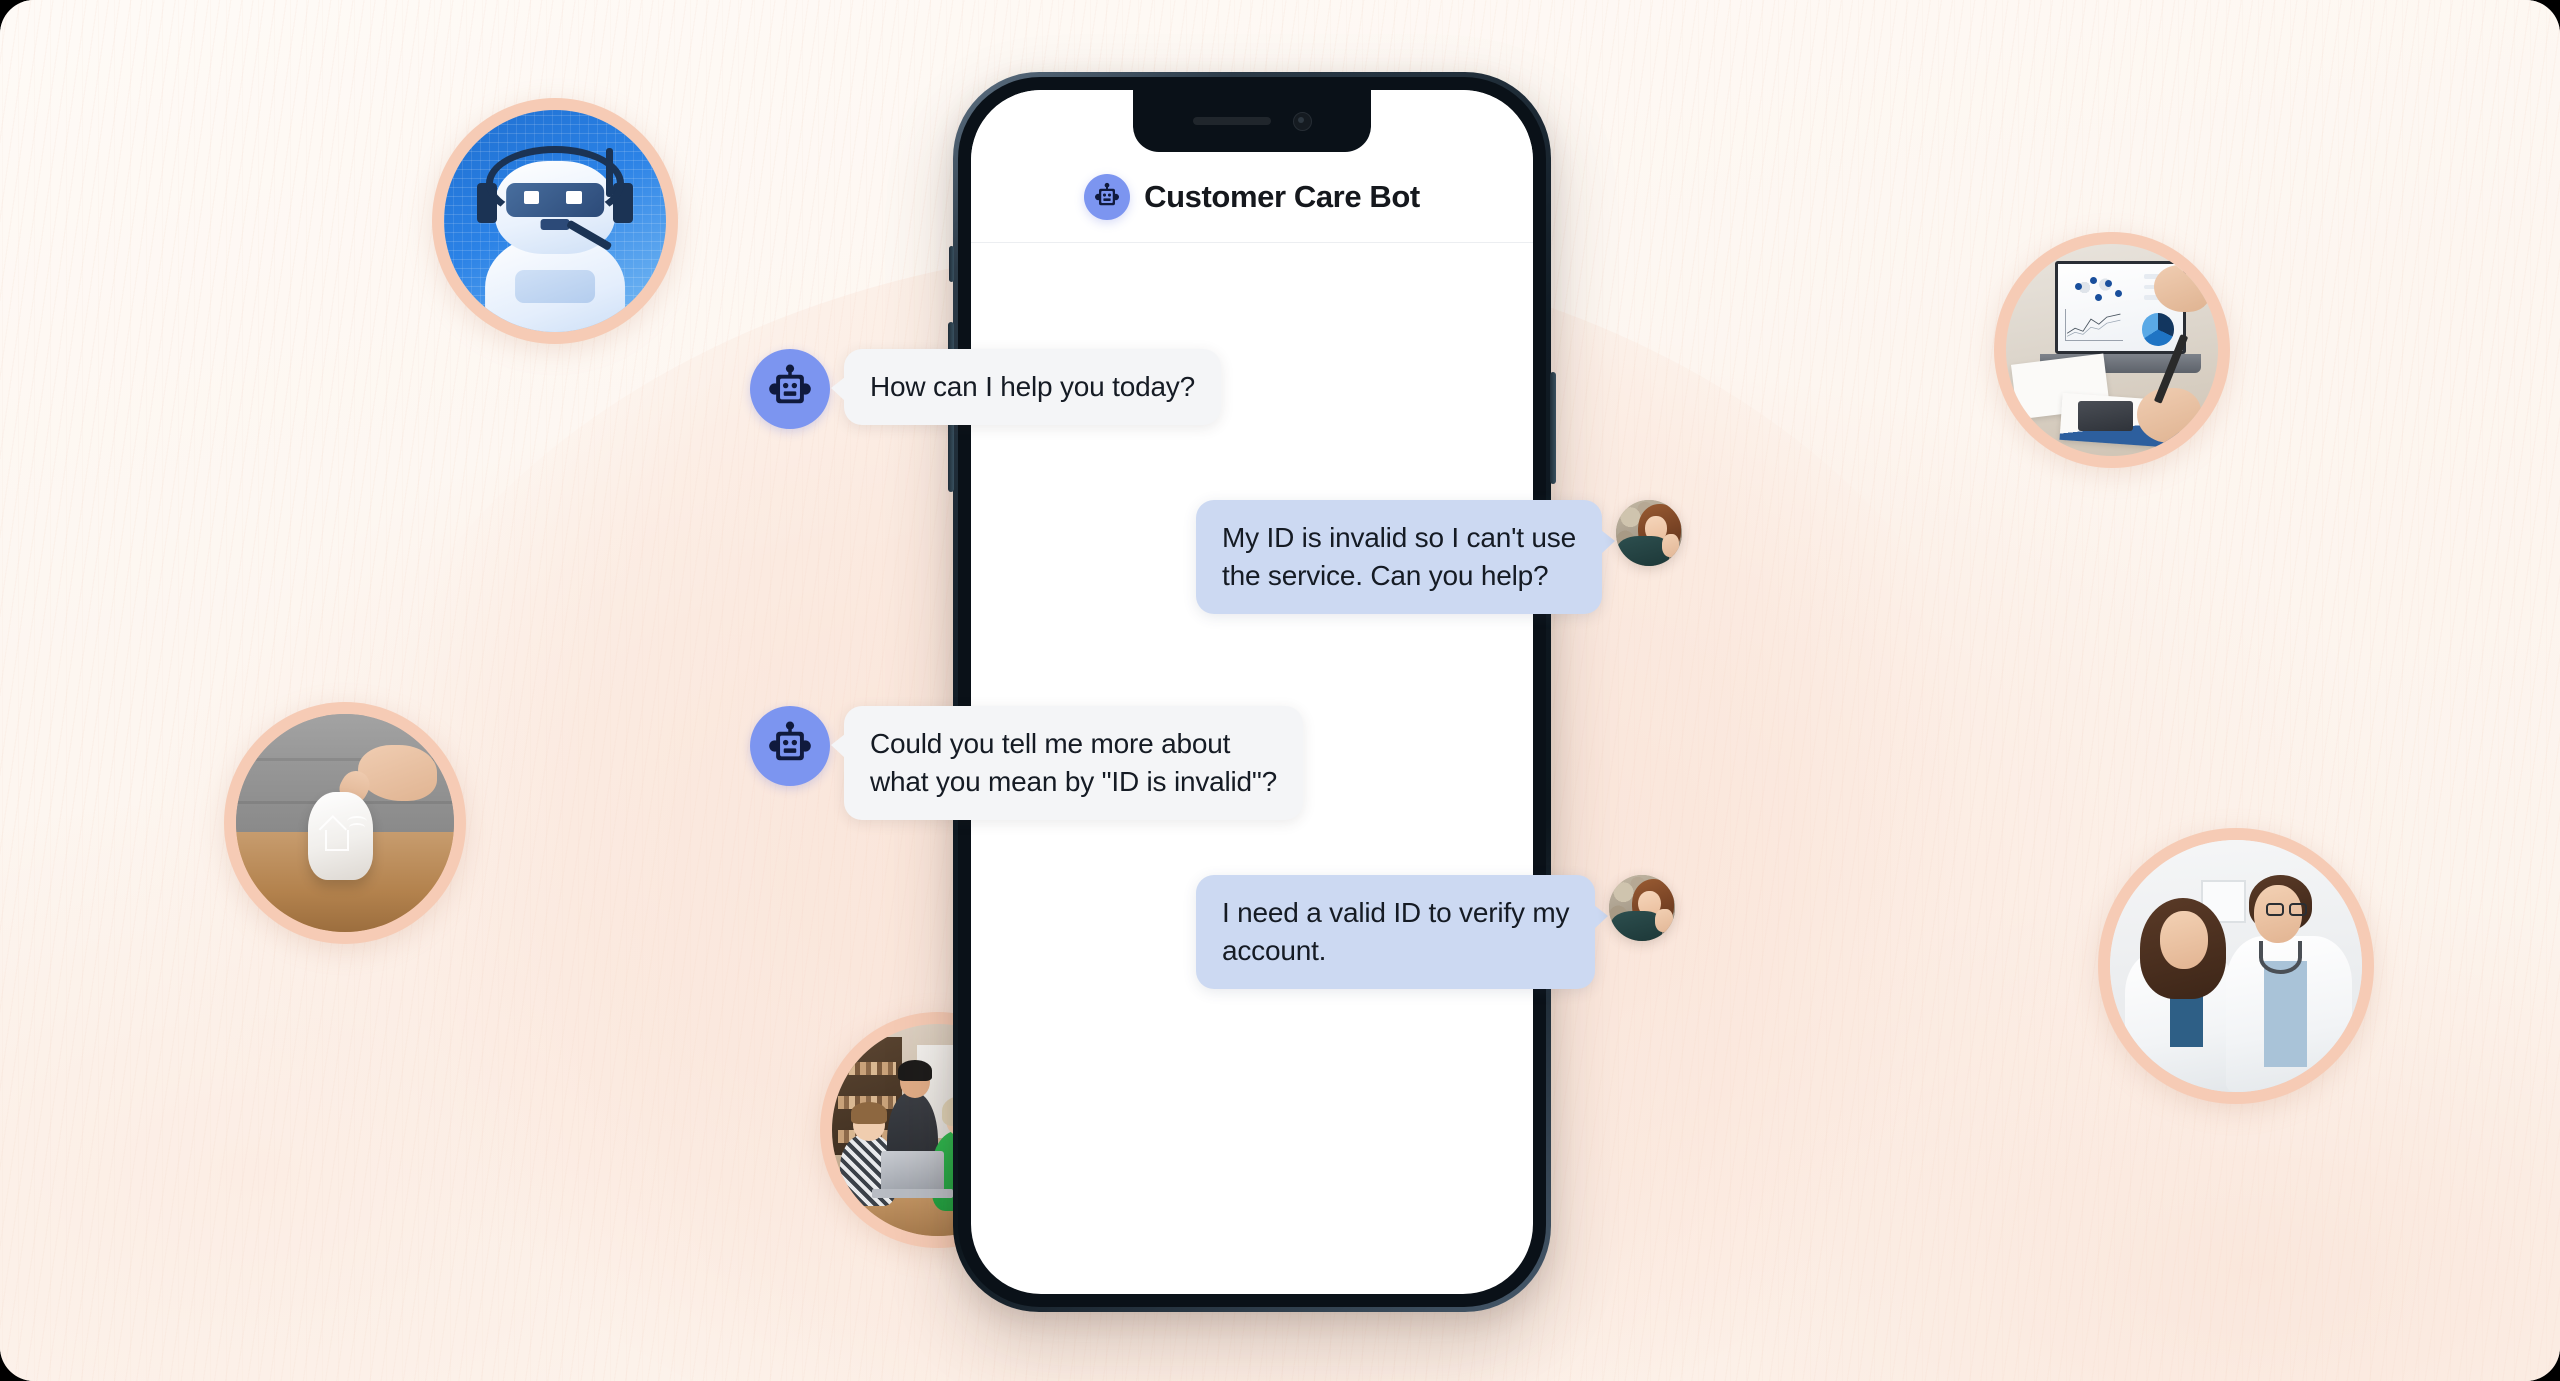 This screenshot has width=2560, height=1381. I want to click on deco-doctors-image, so click(2236, 966).